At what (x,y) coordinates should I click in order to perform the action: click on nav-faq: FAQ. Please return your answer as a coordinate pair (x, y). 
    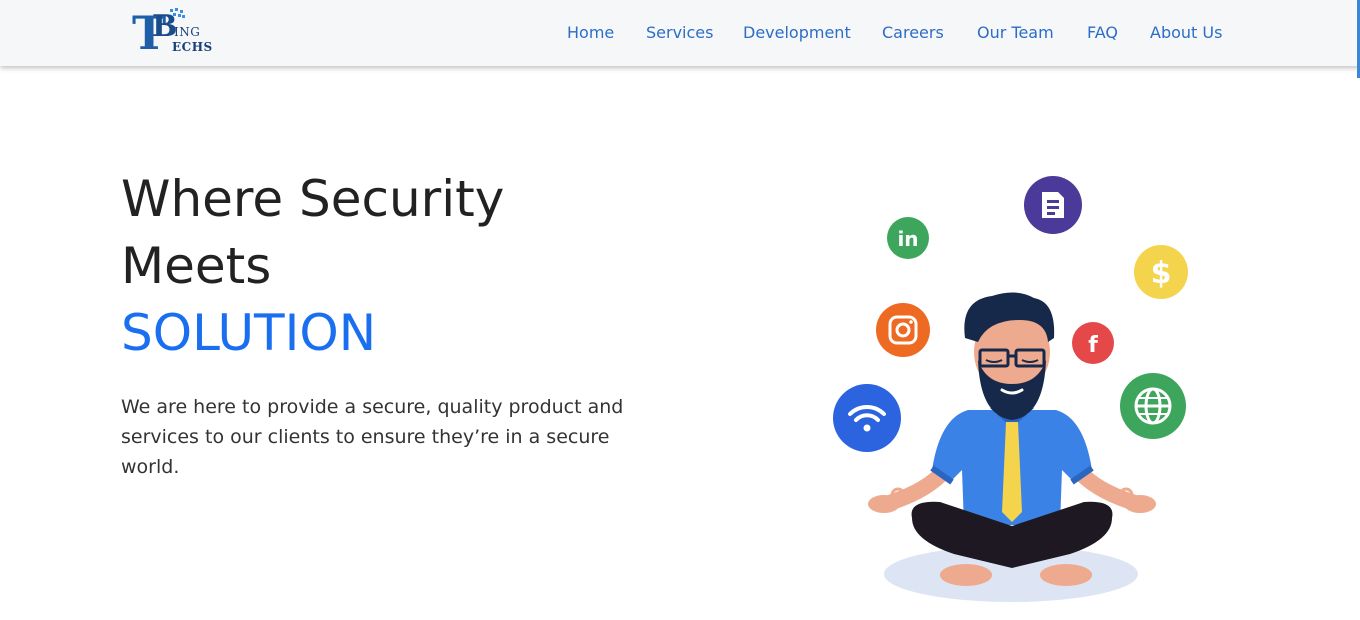
    Looking at the image, I should click on (1102, 33).